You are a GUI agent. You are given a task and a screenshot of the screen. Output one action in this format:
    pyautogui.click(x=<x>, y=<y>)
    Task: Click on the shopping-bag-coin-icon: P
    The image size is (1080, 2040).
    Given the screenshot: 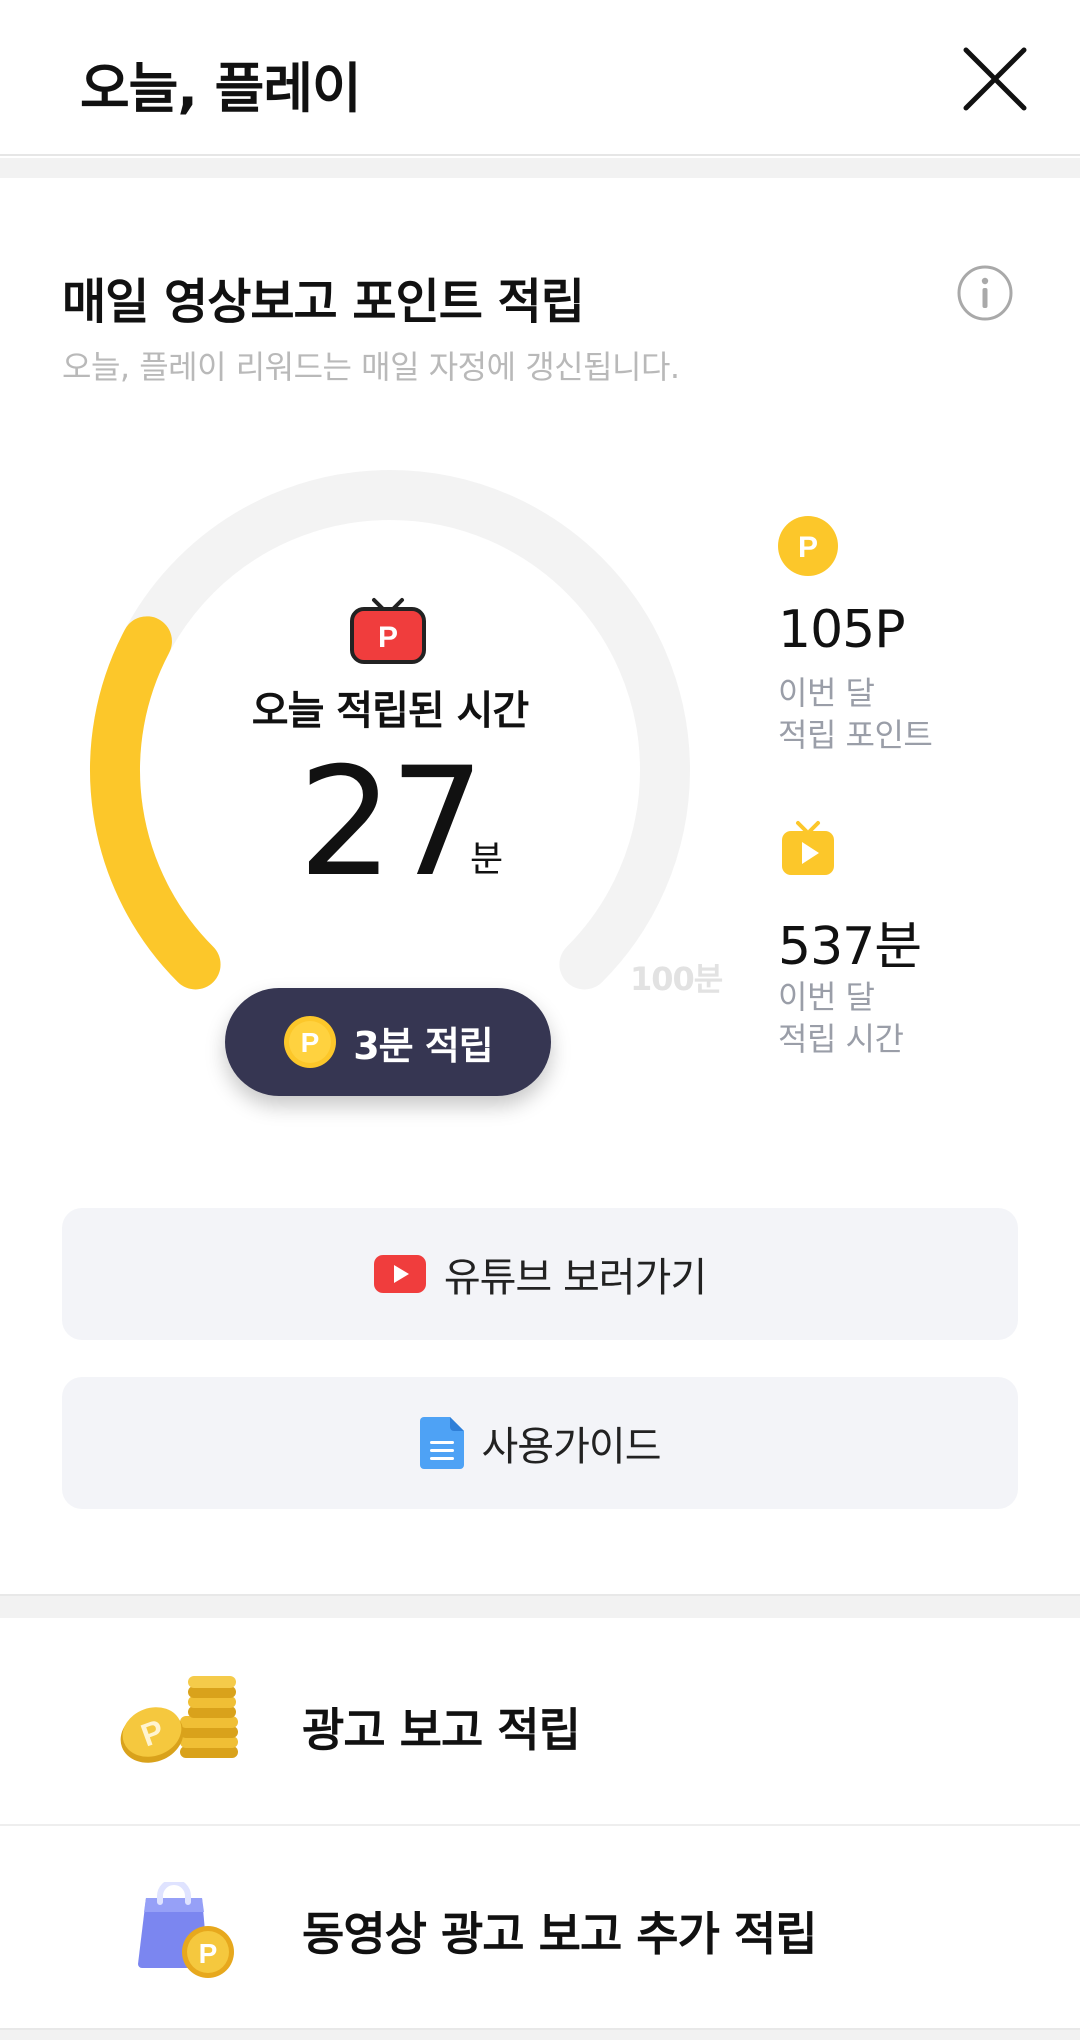 What is the action you would take?
    pyautogui.click(x=186, y=1930)
    